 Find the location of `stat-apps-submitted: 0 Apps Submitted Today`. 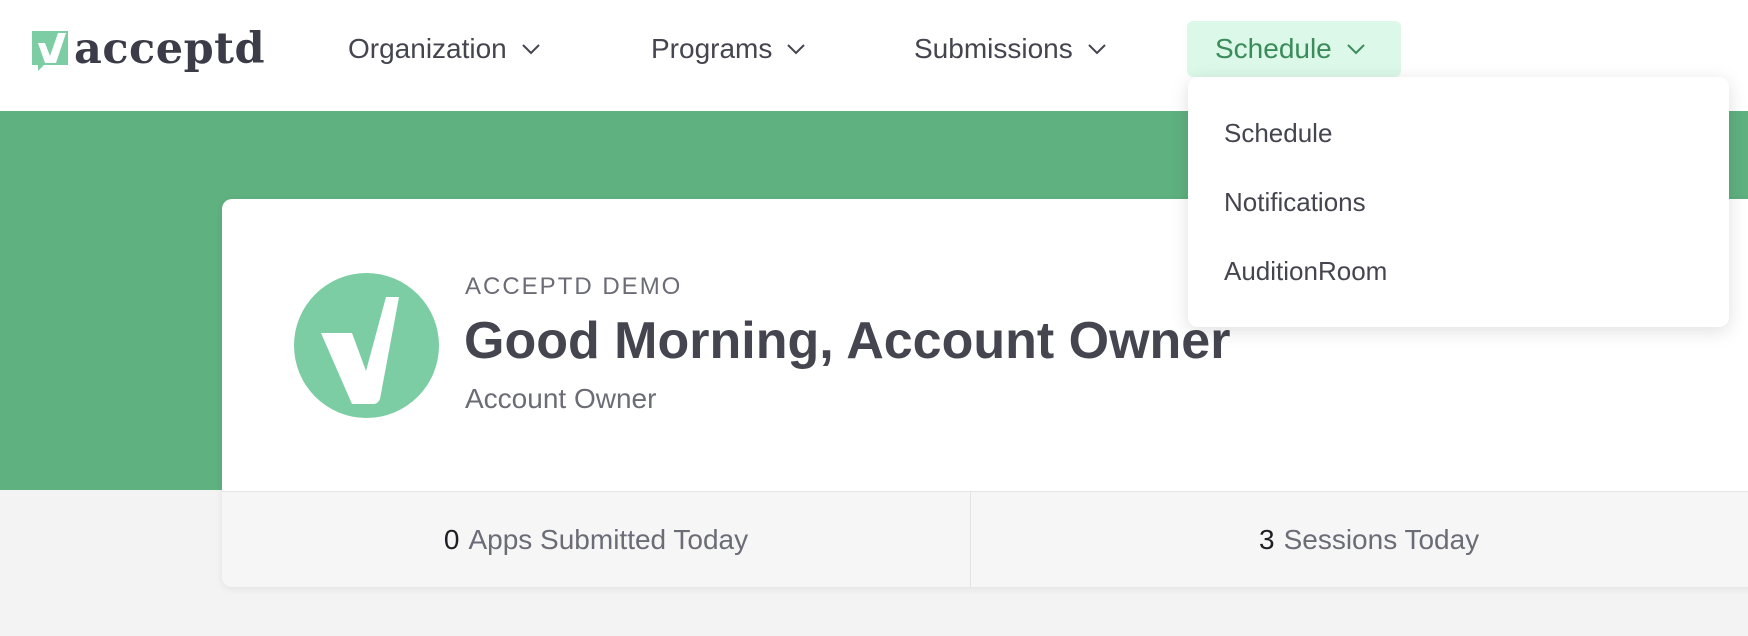

stat-apps-submitted: 0 Apps Submitted Today is located at coordinates (596, 539).